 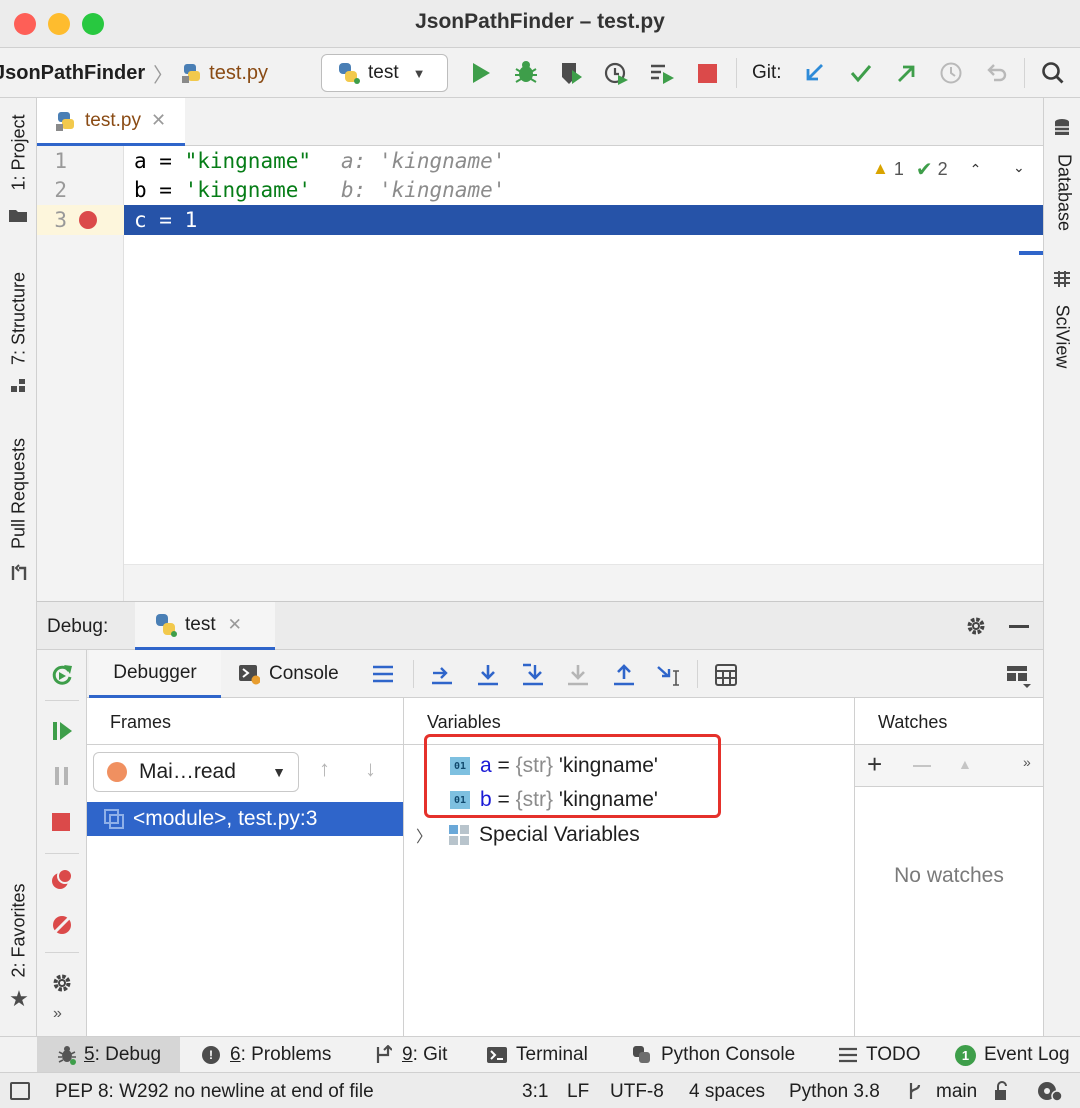 What do you see at coordinates (1019, 166) in the screenshot?
I see `next-highlight-icon: ⌃` at bounding box center [1019, 166].